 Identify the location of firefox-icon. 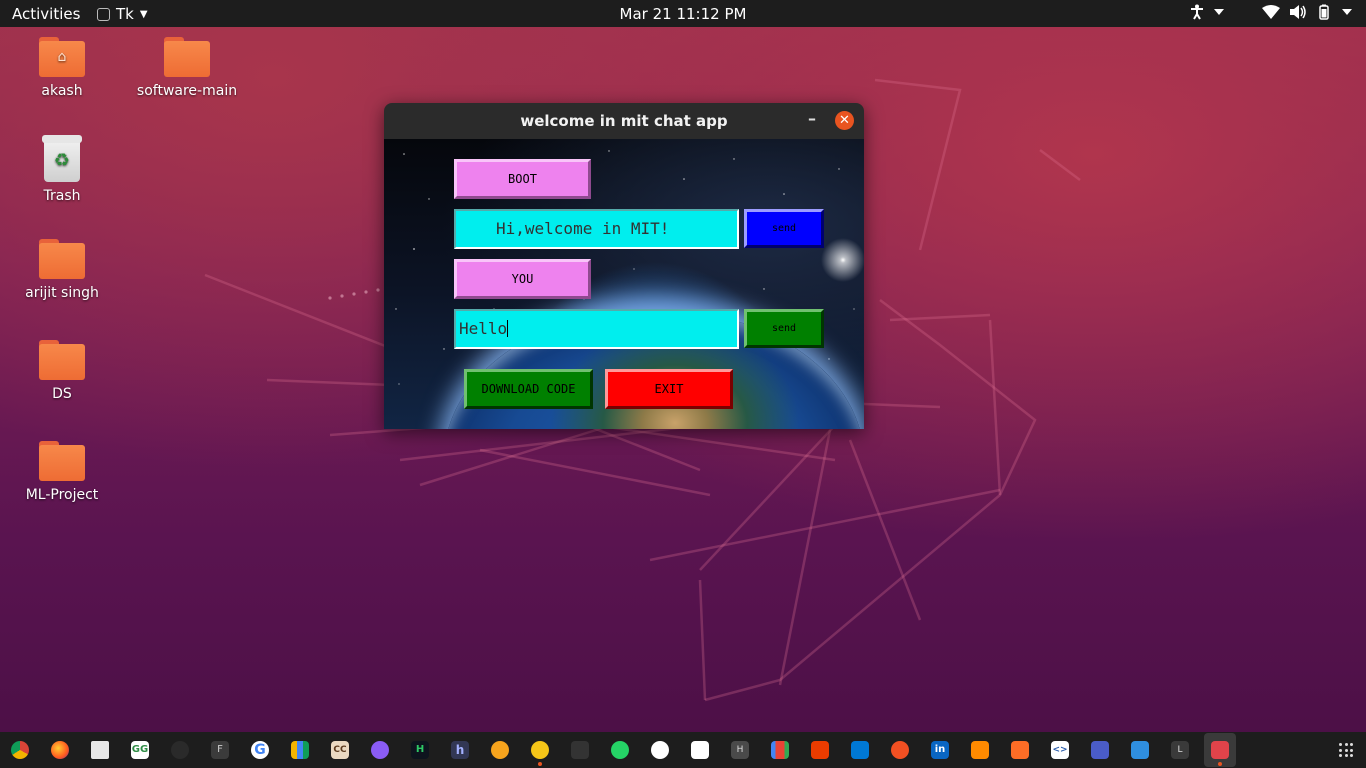
(60, 750).